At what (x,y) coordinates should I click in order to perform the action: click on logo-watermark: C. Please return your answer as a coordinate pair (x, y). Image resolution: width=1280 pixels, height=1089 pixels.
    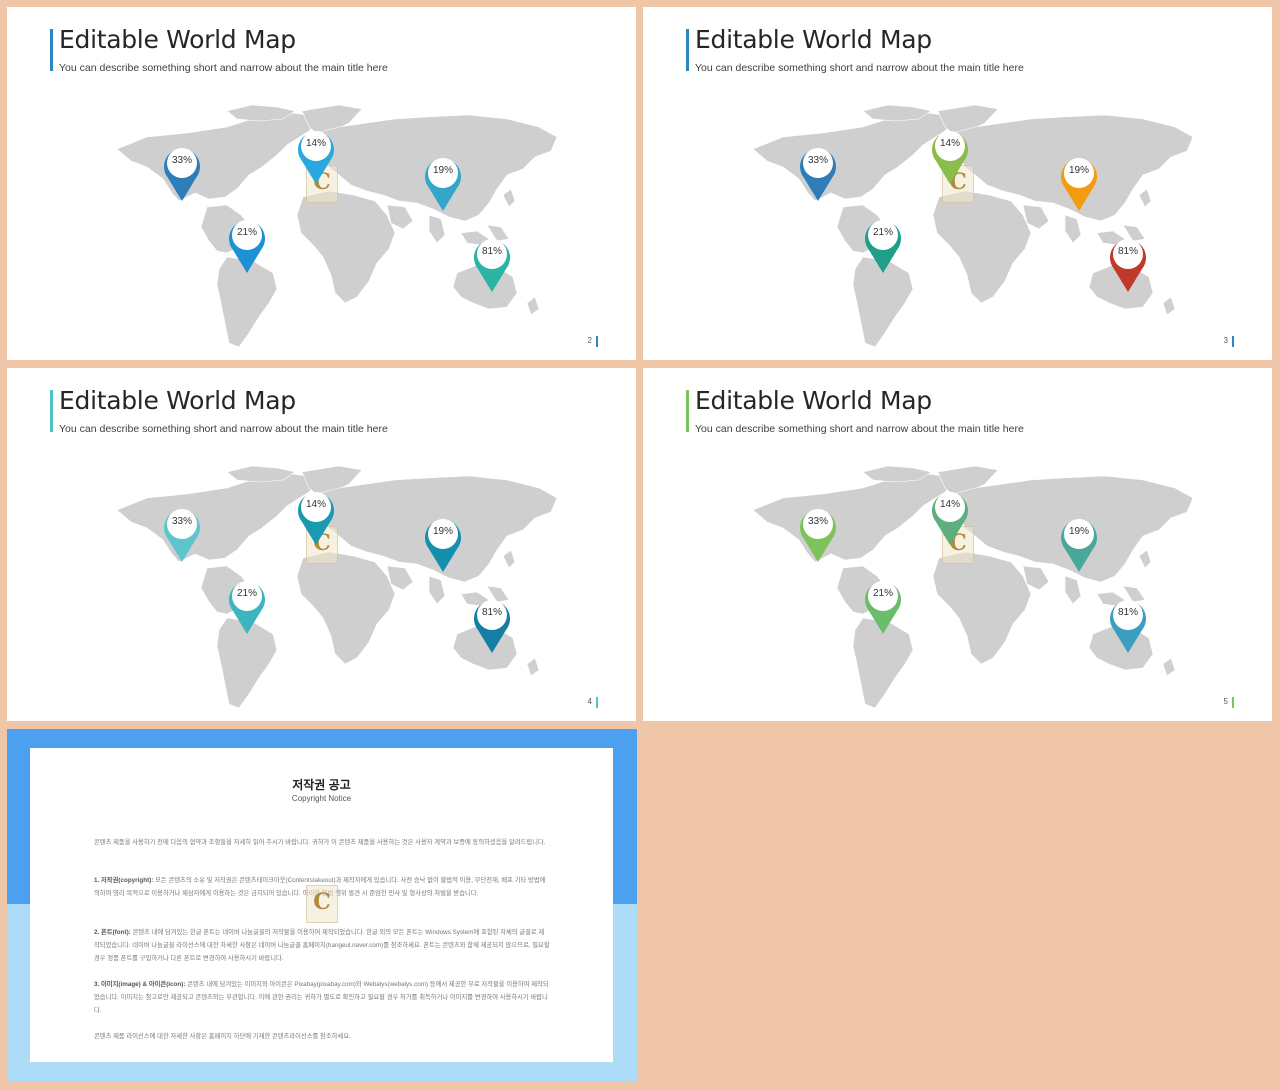
    Looking at the image, I should click on (322, 904).